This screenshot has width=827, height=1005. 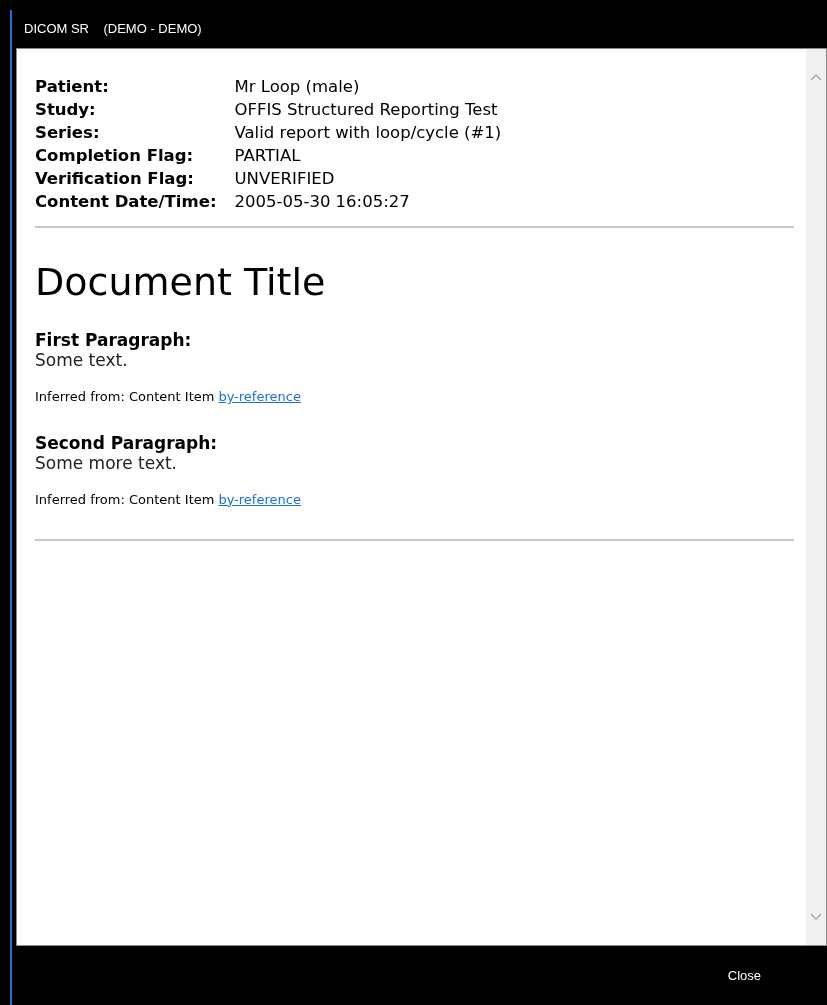 I want to click on field-label: Completion Flag:, so click(x=115, y=156).